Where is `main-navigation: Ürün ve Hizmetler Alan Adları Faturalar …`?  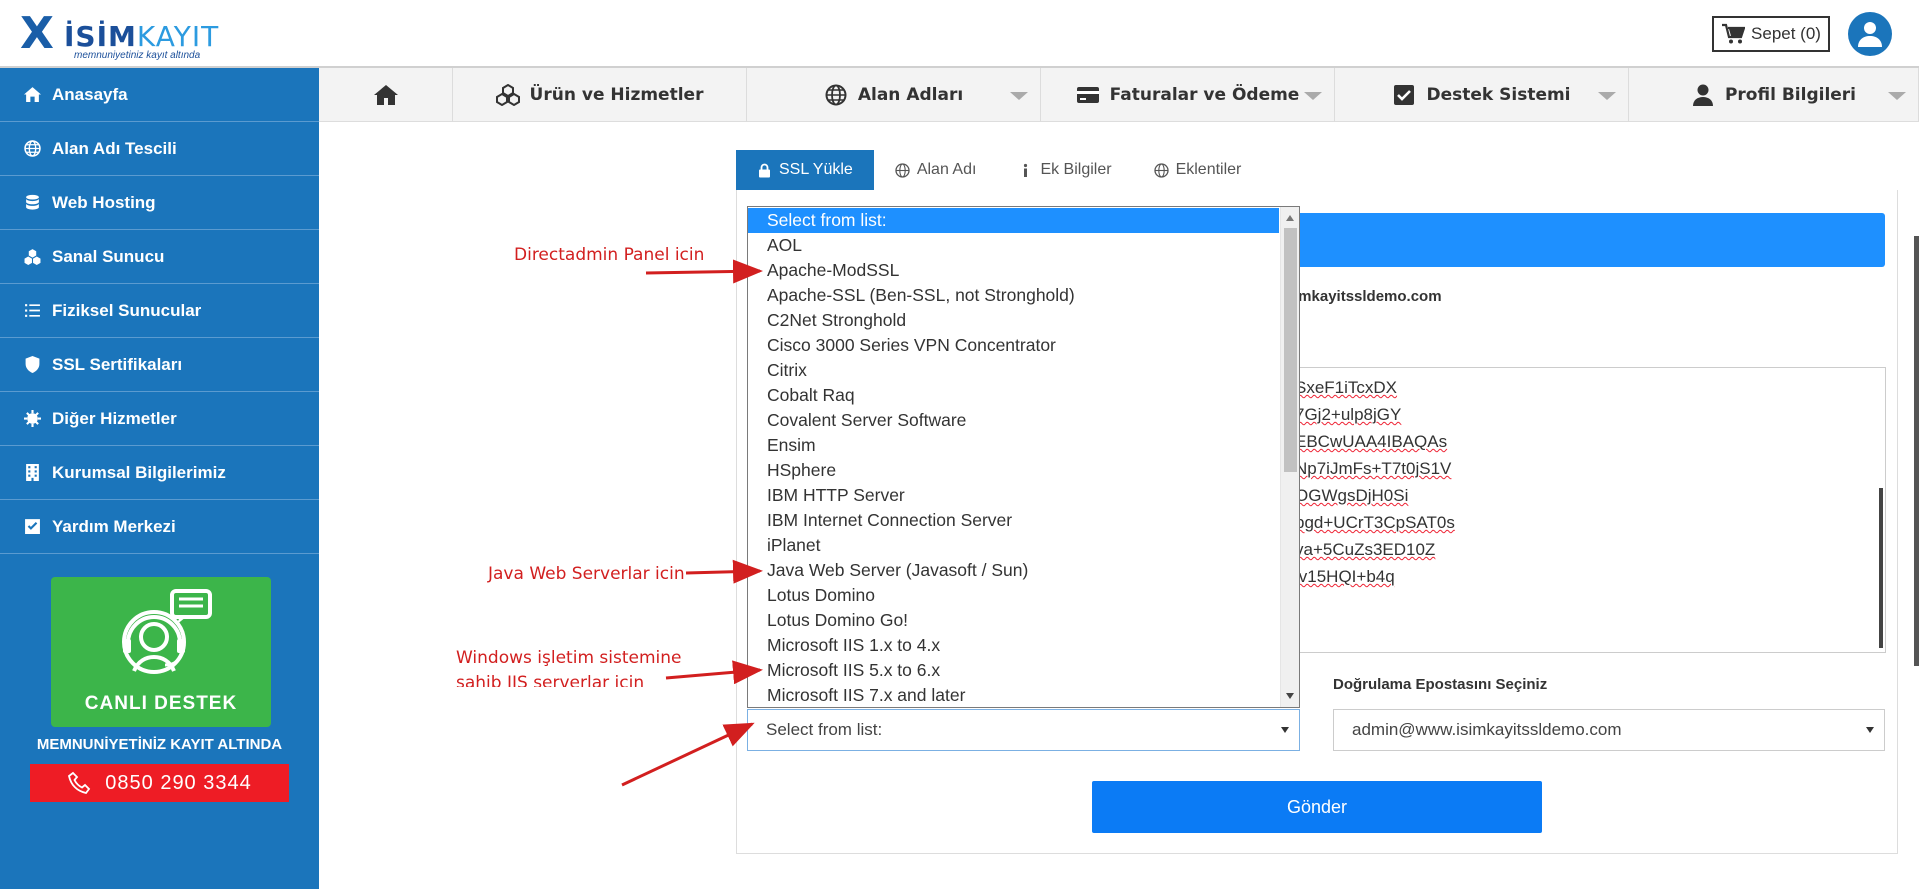 main-navigation: Ürün ve Hizmetler Alan Adları Faturalar … is located at coordinates (1119, 95).